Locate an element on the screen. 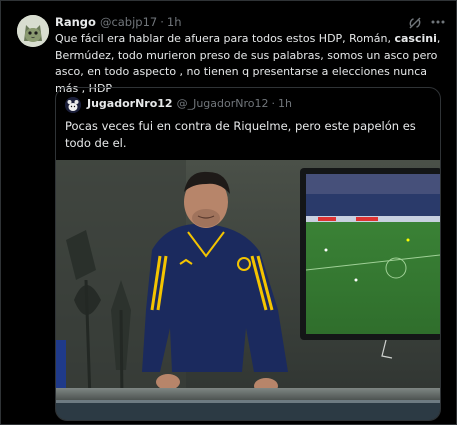 Image resolution: width=457 pixels, height=425 pixels. more-options-button is located at coordinates (438, 22).